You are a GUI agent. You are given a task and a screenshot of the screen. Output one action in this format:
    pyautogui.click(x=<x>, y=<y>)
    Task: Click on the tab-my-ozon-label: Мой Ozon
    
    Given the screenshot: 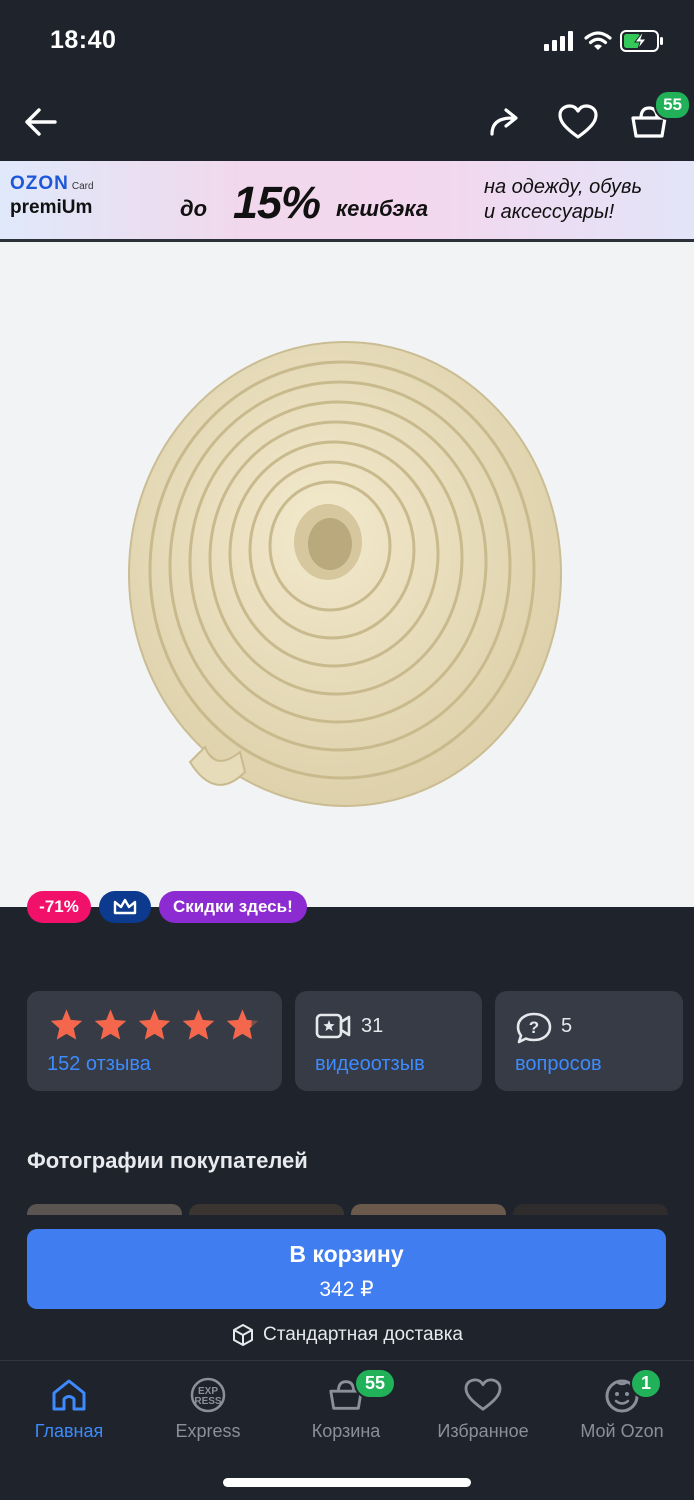 What is the action you would take?
    pyautogui.click(x=622, y=1431)
    